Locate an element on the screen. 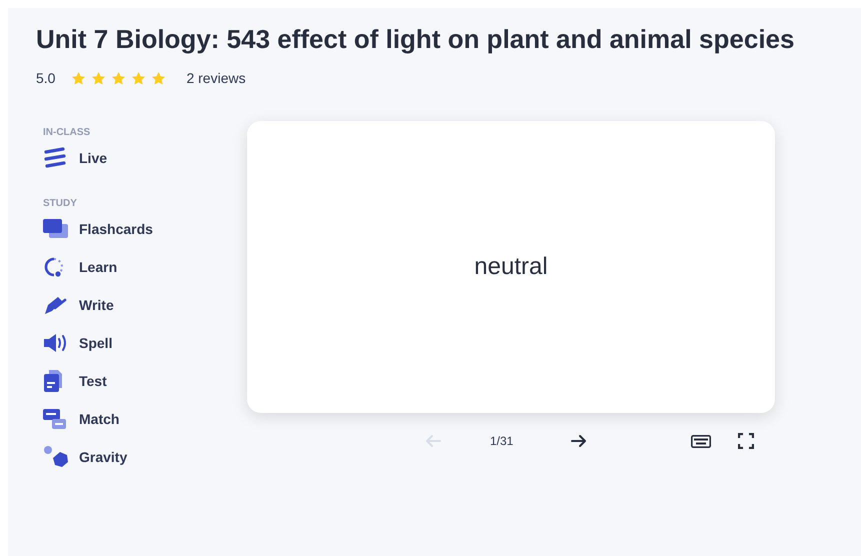  gravity-mode-icon is located at coordinates (57, 457).